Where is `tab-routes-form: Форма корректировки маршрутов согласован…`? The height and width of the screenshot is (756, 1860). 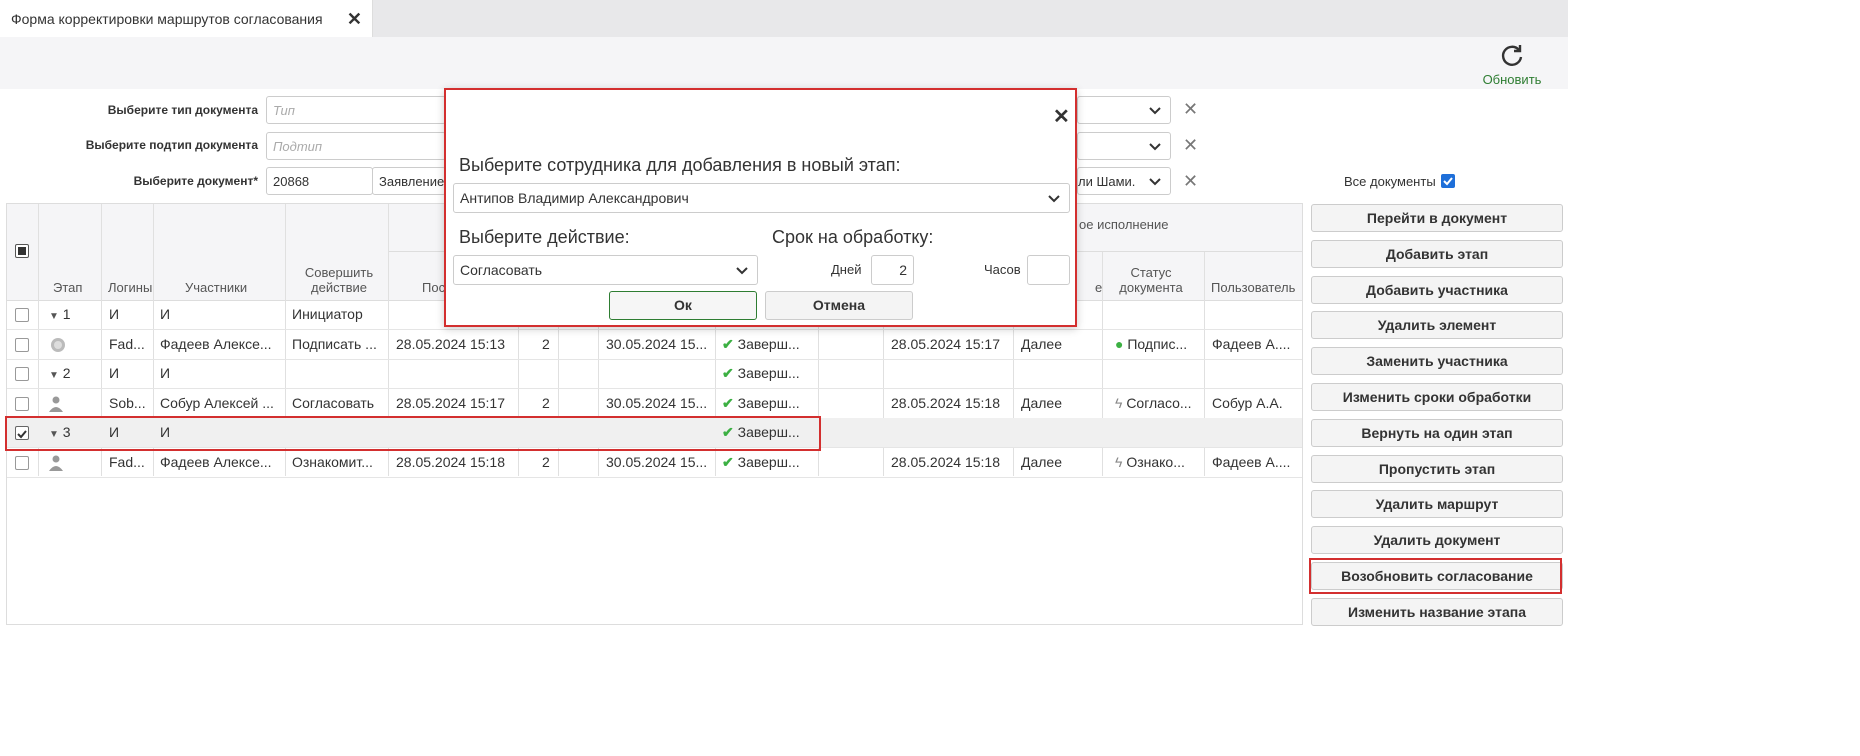
tab-routes-form: Форма корректировки маршрутов согласован… is located at coordinates (186, 18).